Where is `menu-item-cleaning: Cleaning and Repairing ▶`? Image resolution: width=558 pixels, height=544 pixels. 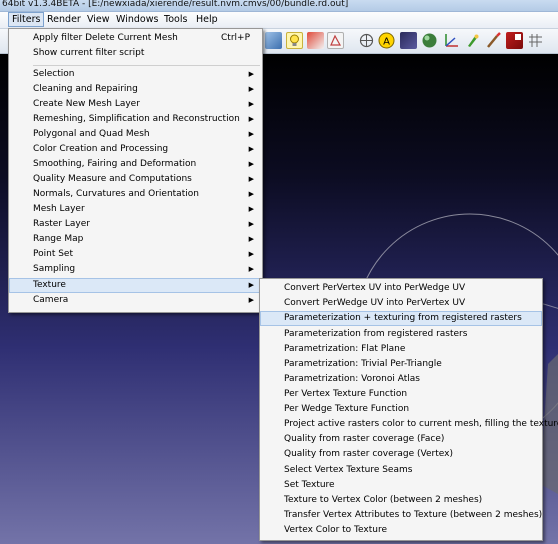 menu-item-cleaning: Cleaning and Repairing ▶ is located at coordinates (135, 89).